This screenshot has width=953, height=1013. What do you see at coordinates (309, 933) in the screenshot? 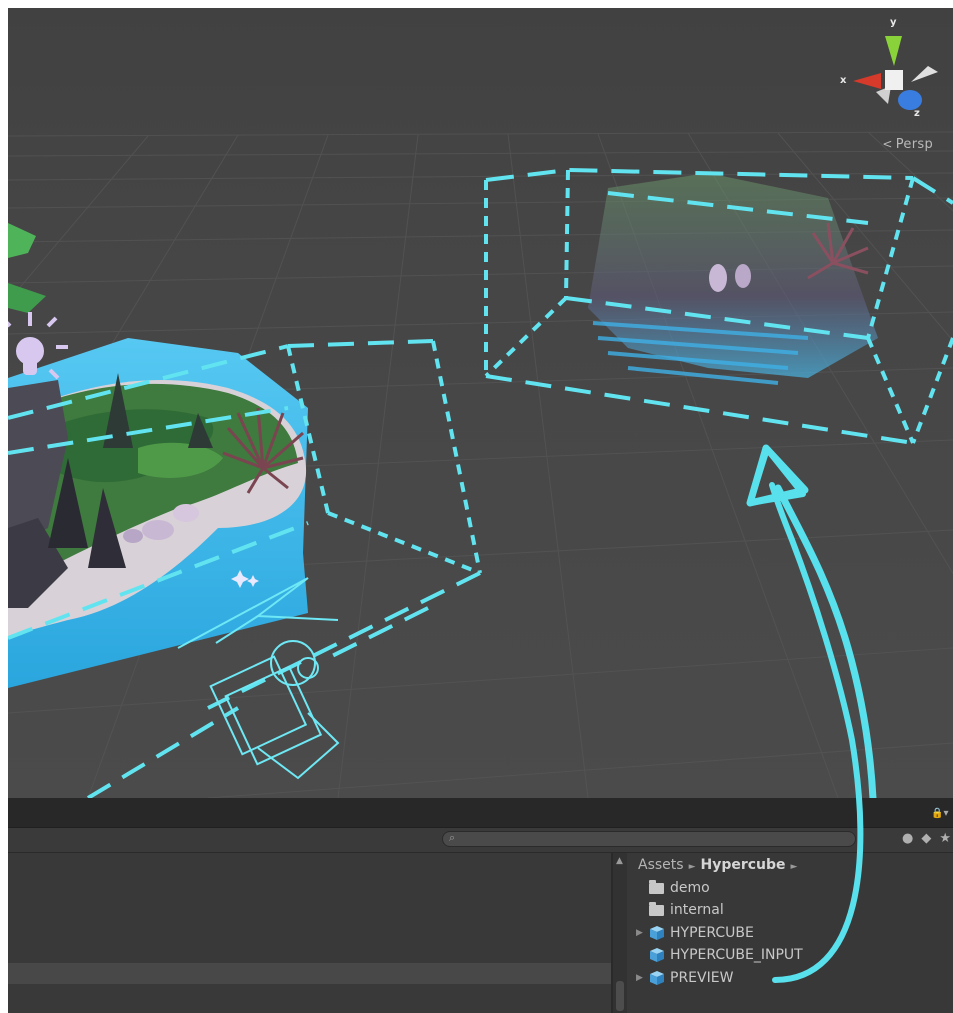
I see `folder-tree-pane` at bounding box center [309, 933].